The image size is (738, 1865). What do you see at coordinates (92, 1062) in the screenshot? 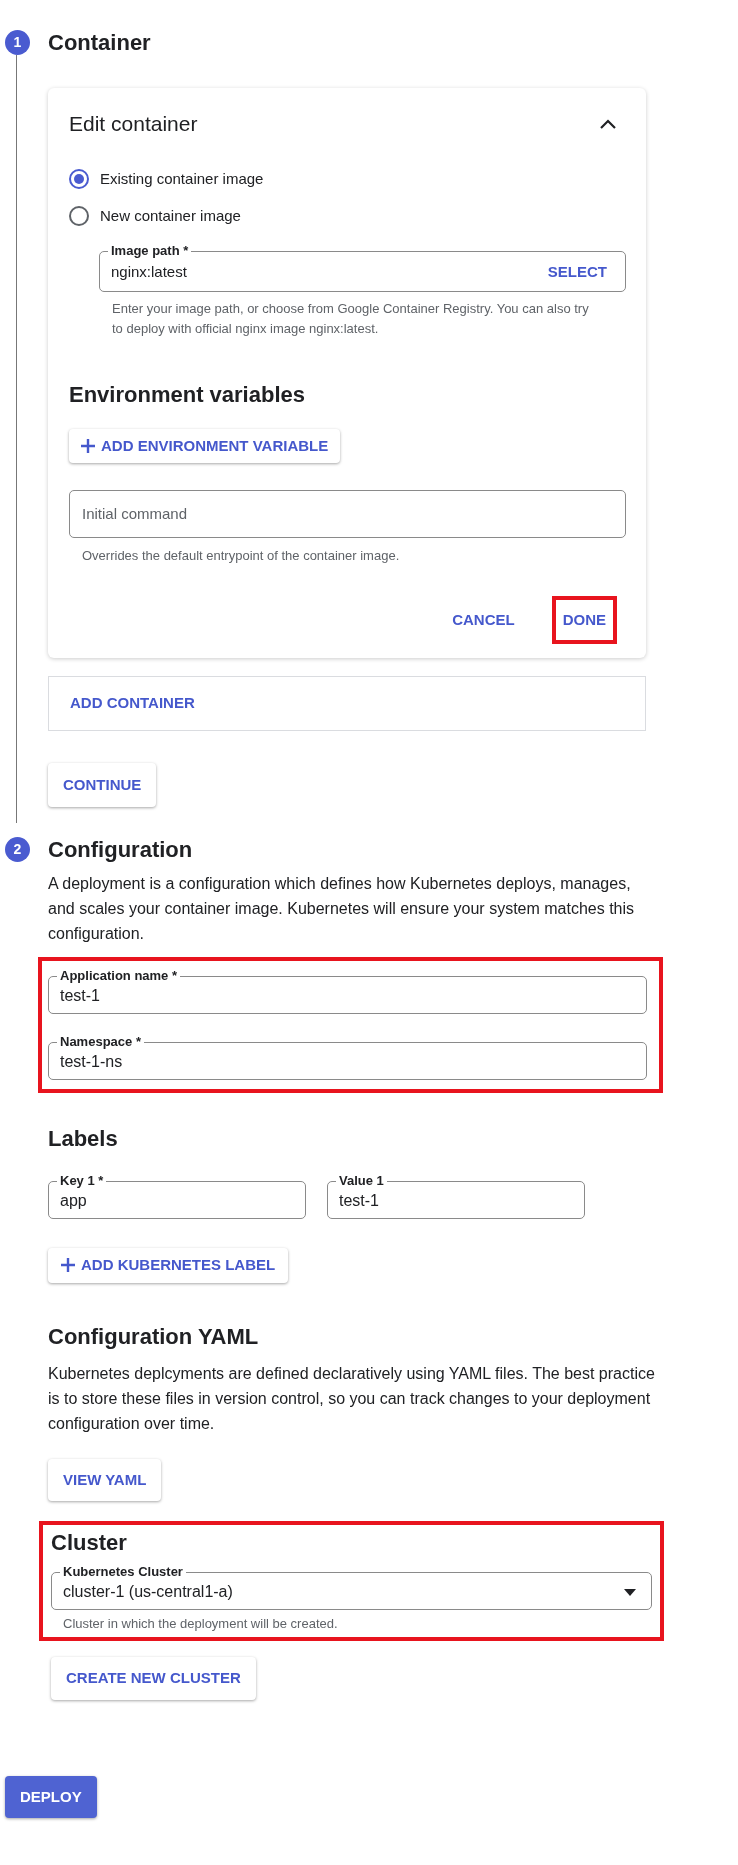
I see `field-value: test-1-ns` at bounding box center [92, 1062].